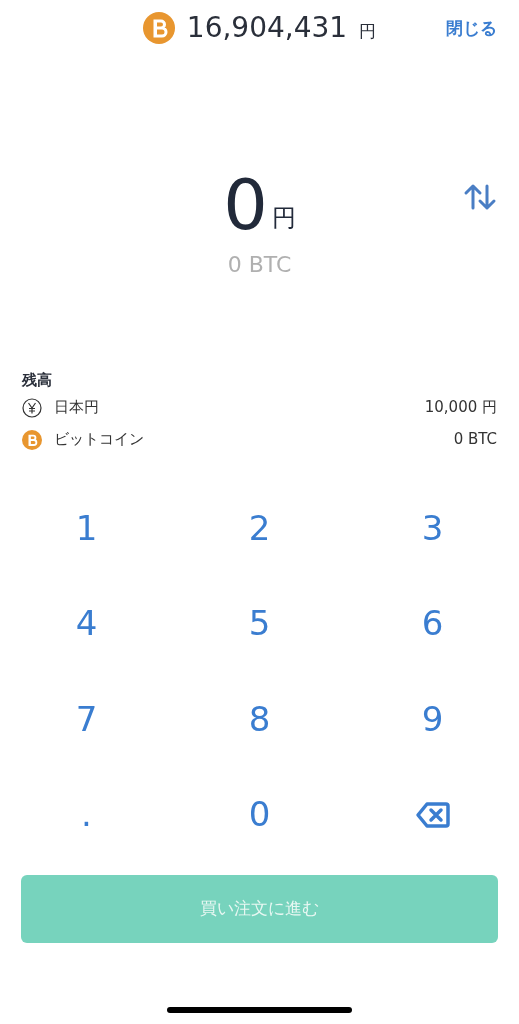  Describe the element at coordinates (432, 814) in the screenshot. I see `backspace-icon` at that location.